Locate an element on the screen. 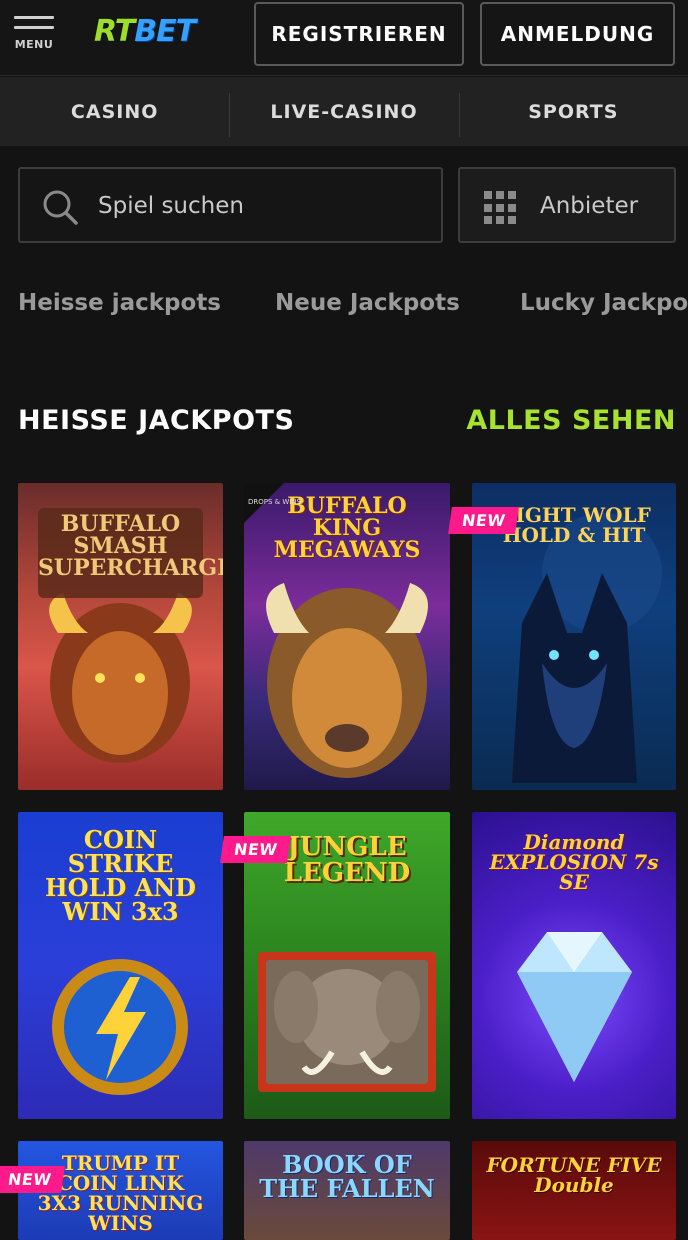  tab-sports: SPORTS is located at coordinates (573, 111).